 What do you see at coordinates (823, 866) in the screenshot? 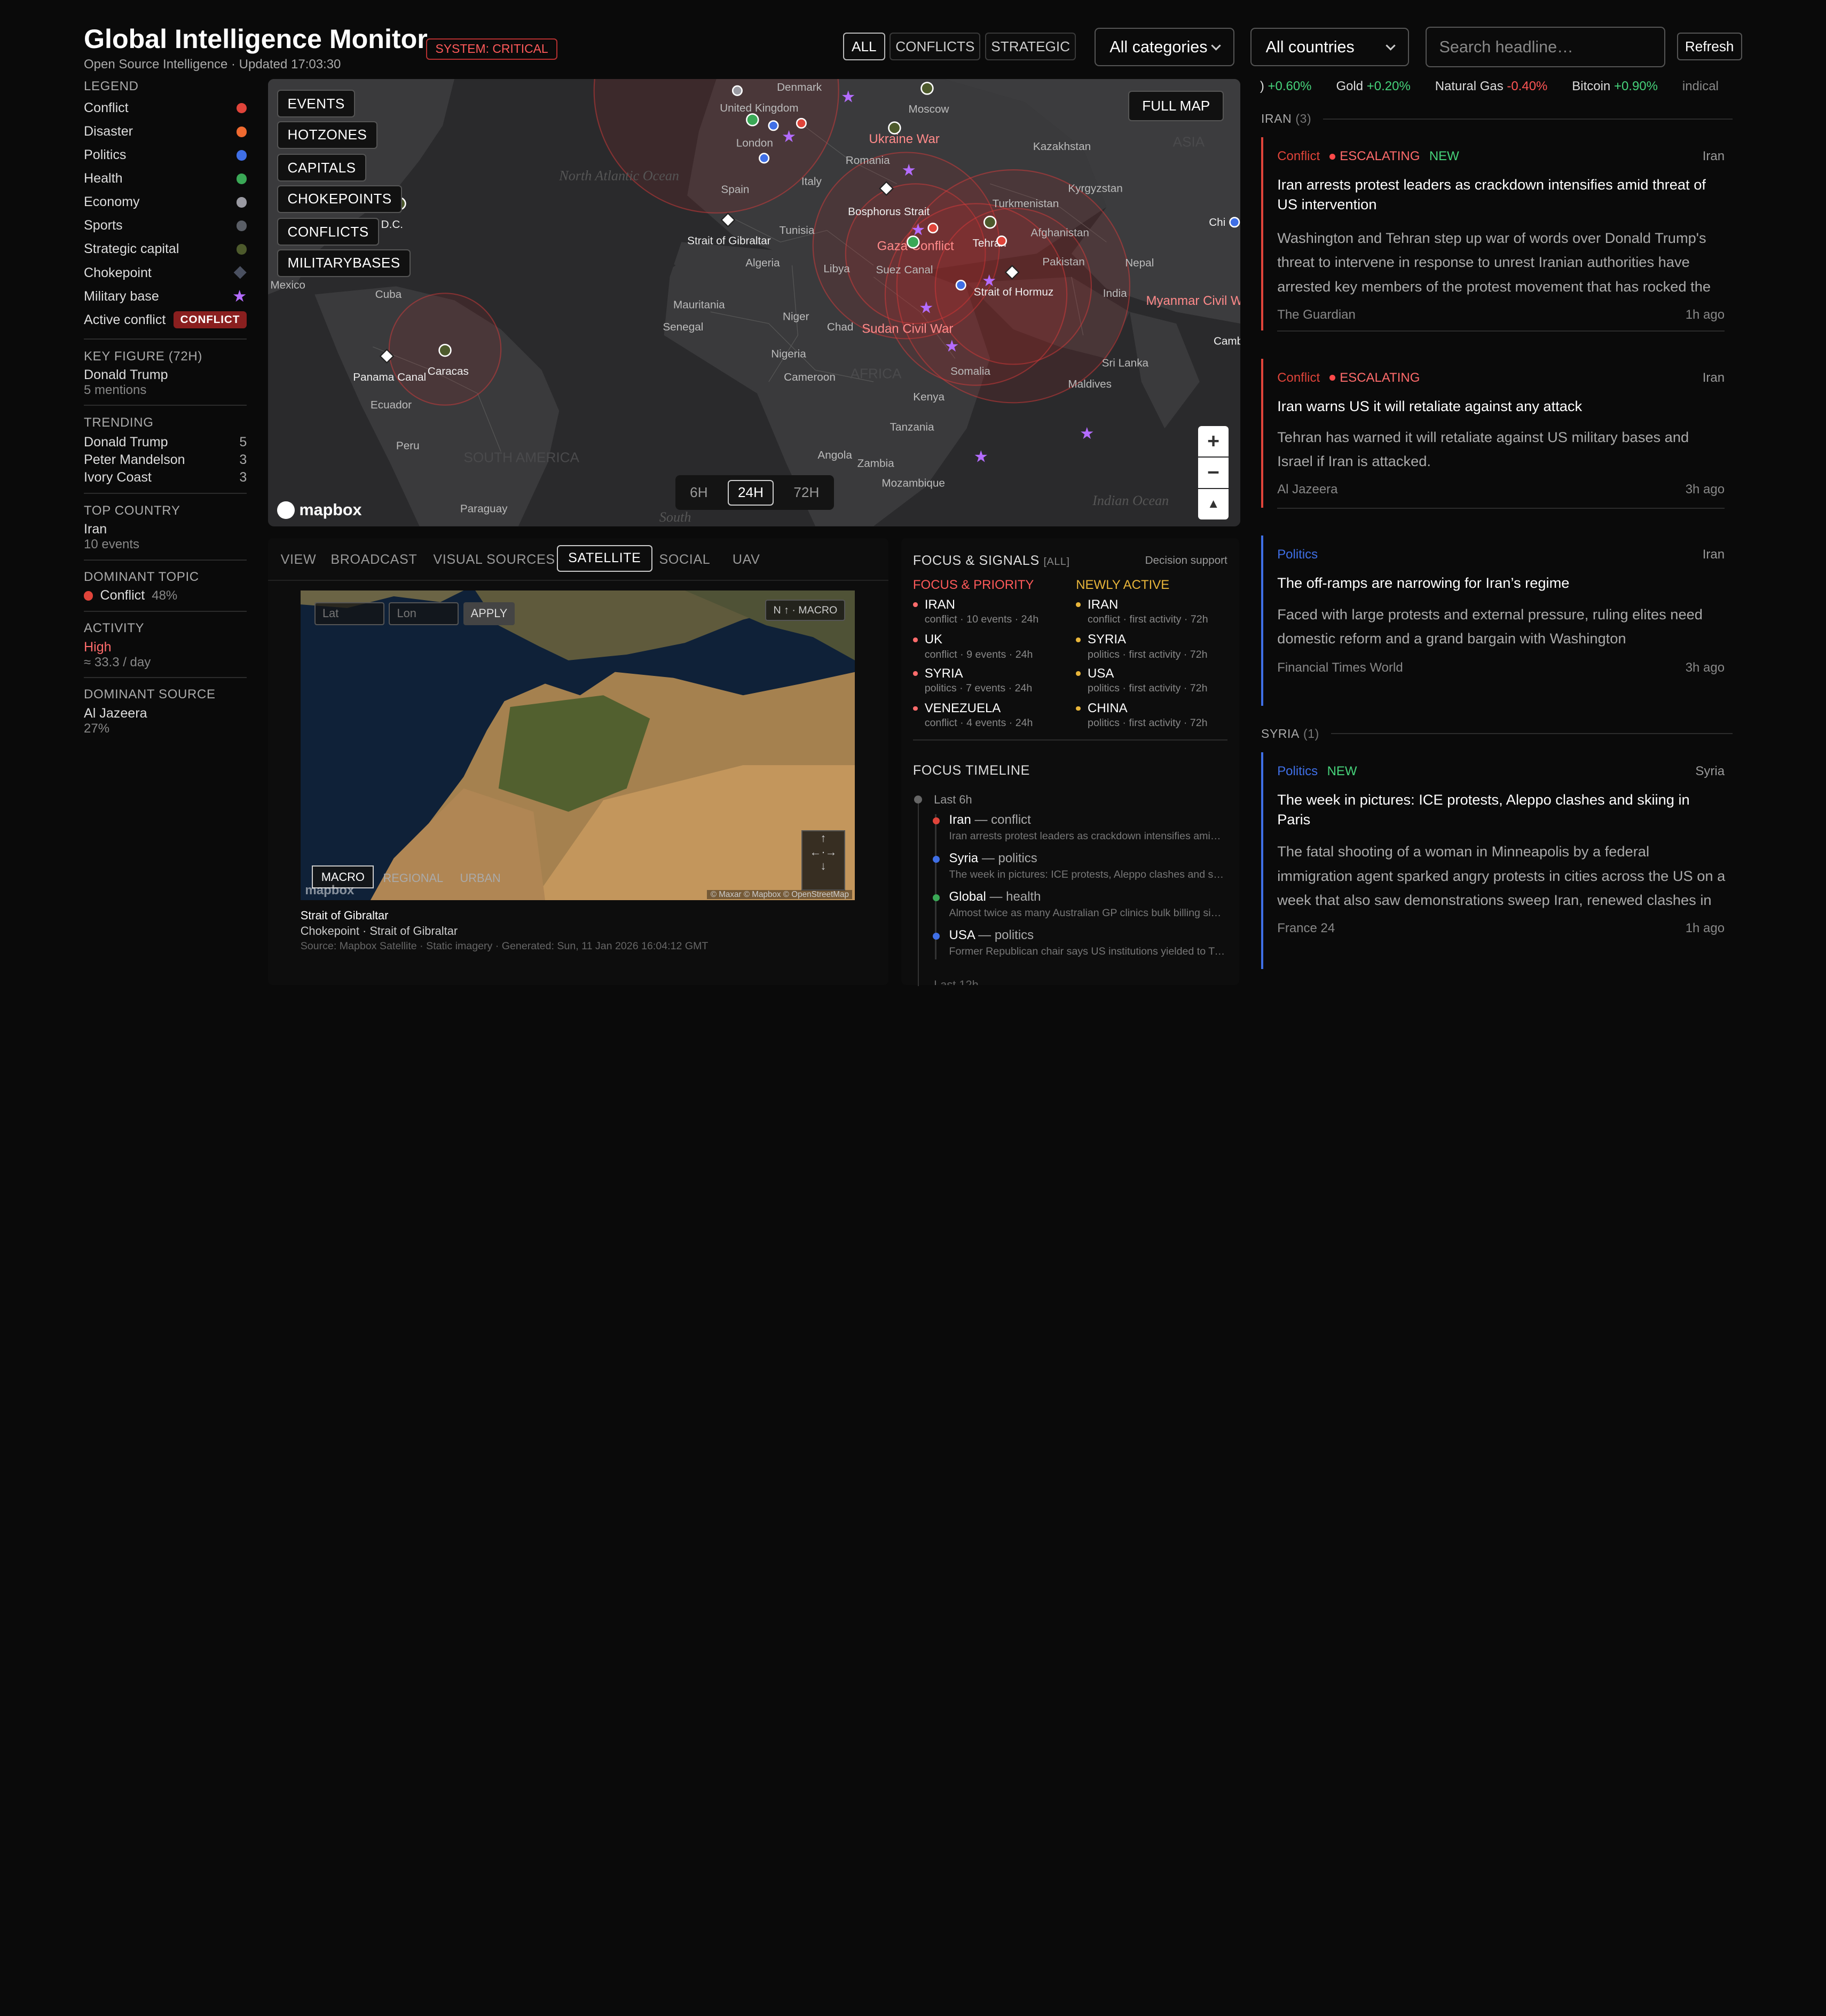
I see `arrow-down-icon: ↓` at bounding box center [823, 866].